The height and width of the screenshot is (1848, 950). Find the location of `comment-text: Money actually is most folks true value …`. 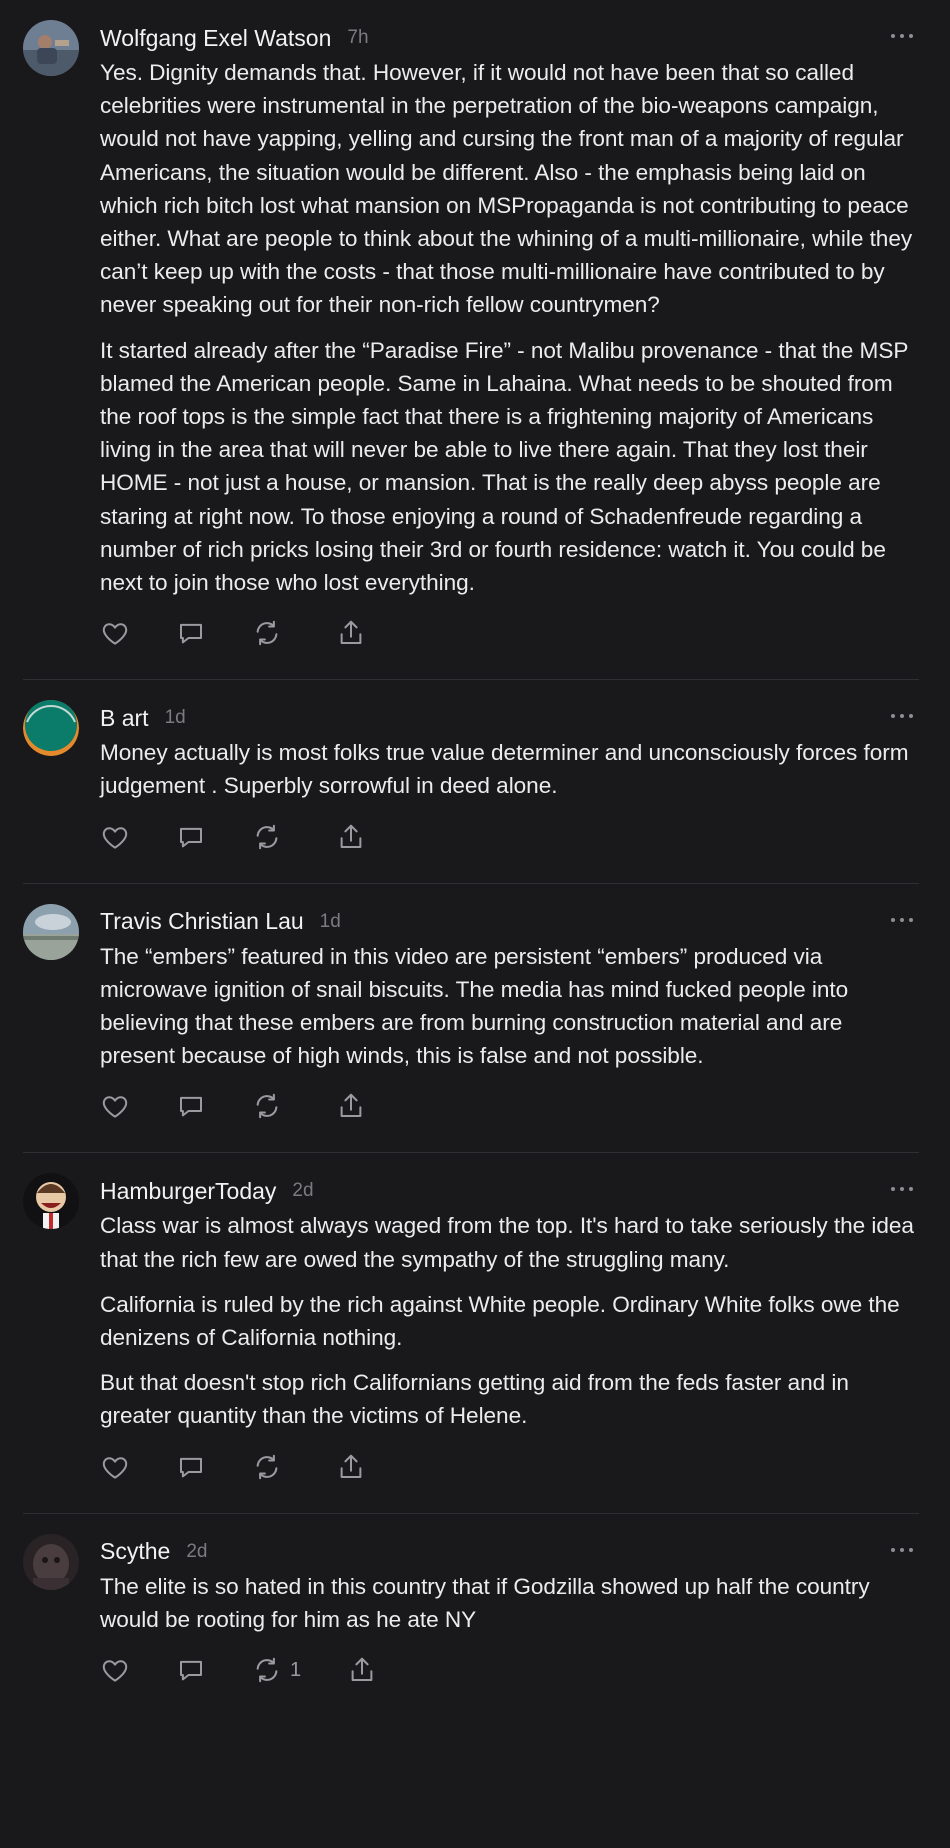

comment-text: Money actually is most folks true value … is located at coordinates (504, 769).